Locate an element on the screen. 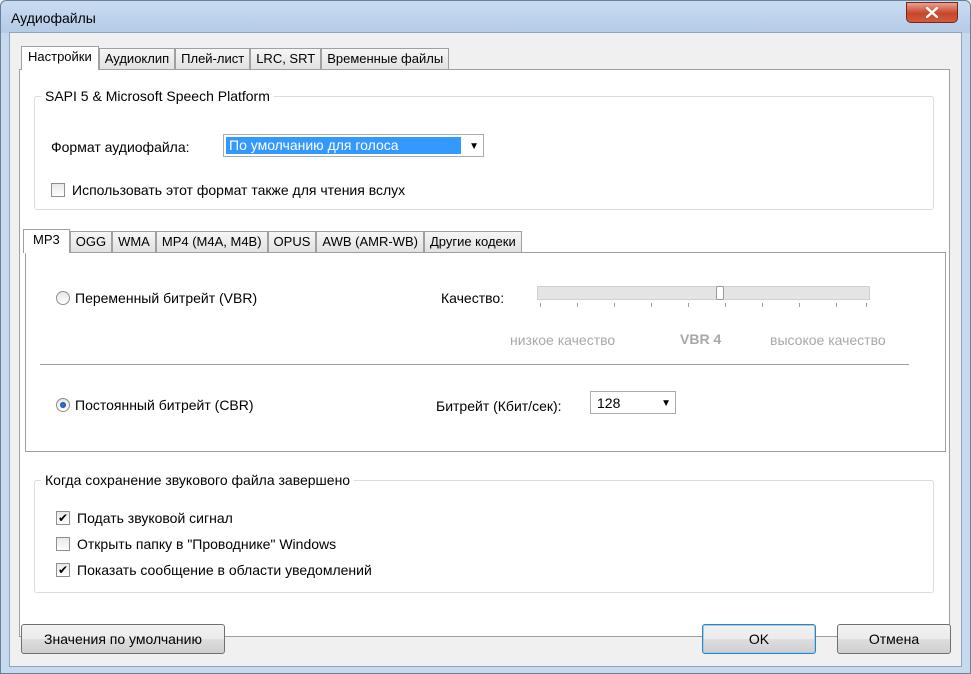 This screenshot has height=674, width=971. title-bar: Аудиофайлы is located at coordinates (485, 17).